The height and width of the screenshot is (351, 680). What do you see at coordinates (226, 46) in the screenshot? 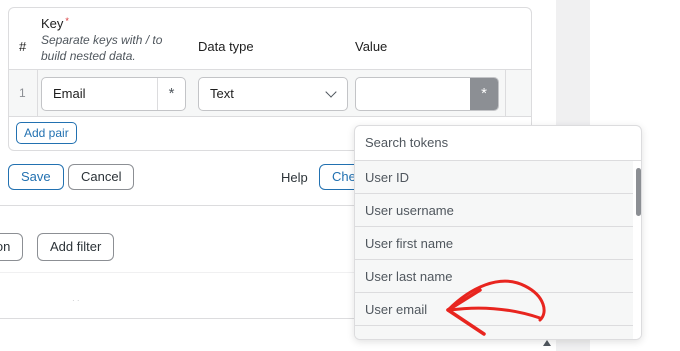
I see `column-header-data-type: Data type` at bounding box center [226, 46].